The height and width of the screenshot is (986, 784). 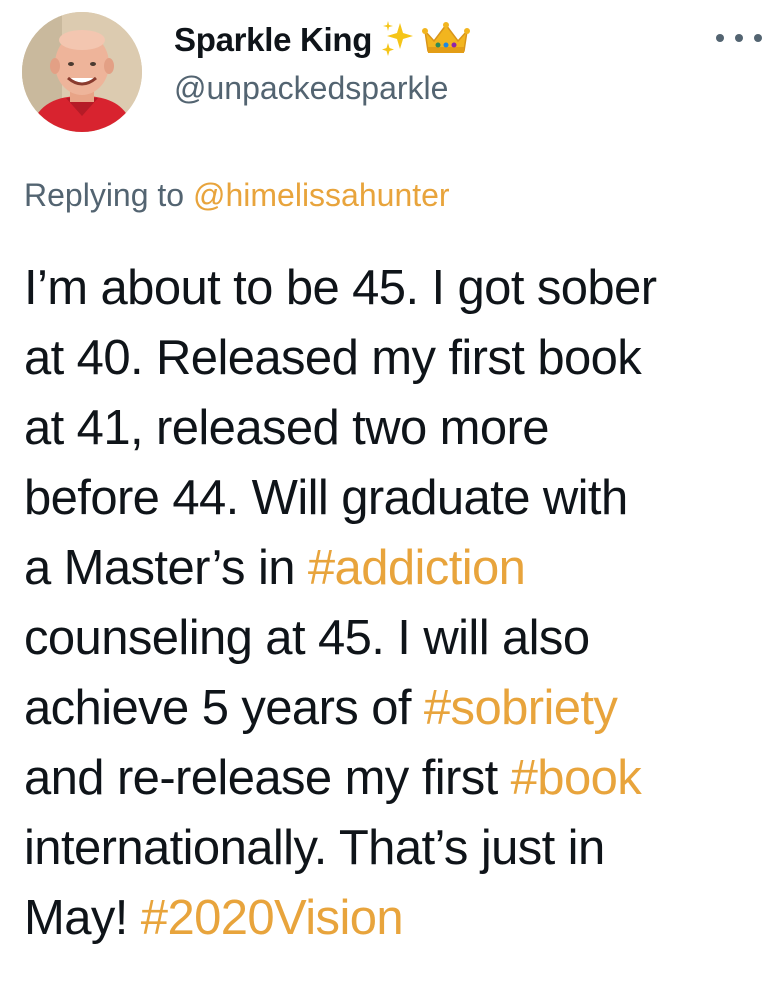 I want to click on tweet-header: Sparkle King @unpackedsparkle, so click(x=392, y=70).